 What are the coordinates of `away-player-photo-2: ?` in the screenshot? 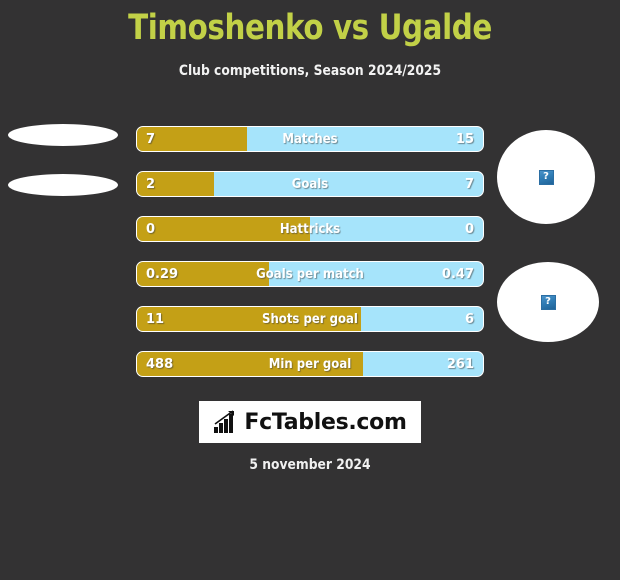 It's located at (548, 302).